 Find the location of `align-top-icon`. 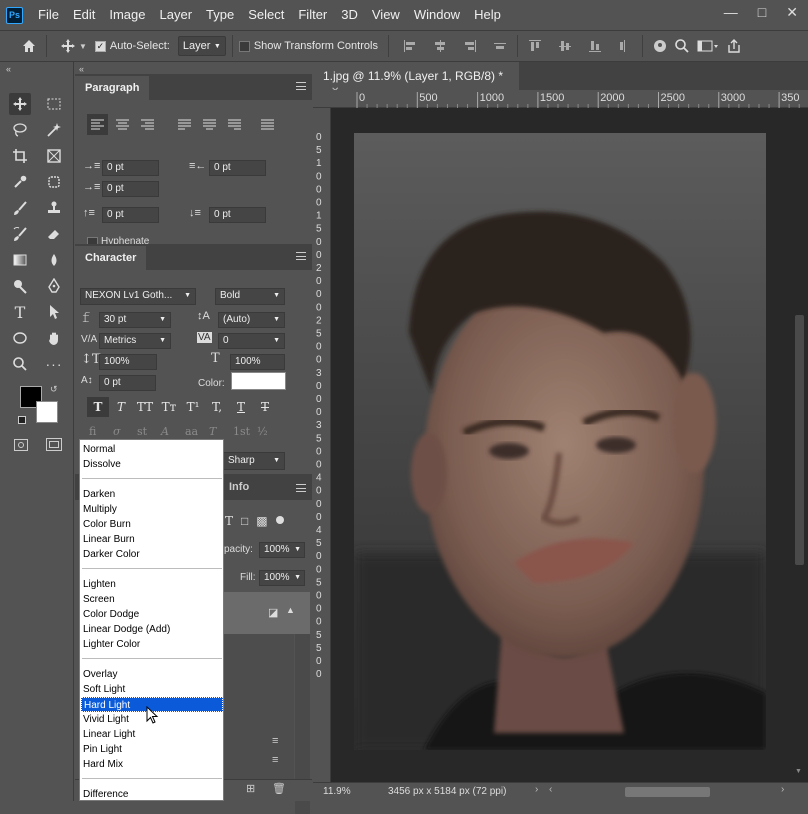

align-top-icon is located at coordinates (535, 46).